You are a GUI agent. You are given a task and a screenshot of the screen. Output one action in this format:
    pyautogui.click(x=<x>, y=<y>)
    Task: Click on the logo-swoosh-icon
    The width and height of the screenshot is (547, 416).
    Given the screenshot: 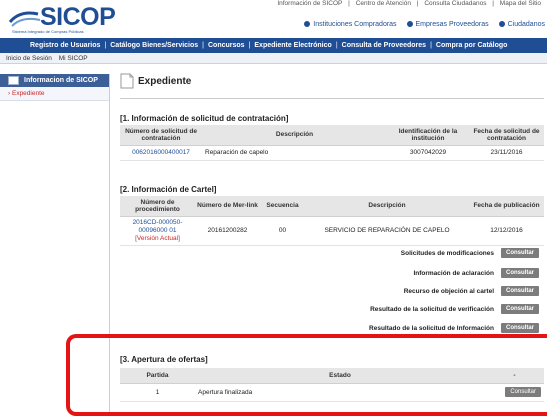 What is the action you would take?
    pyautogui.click(x=24, y=19)
    